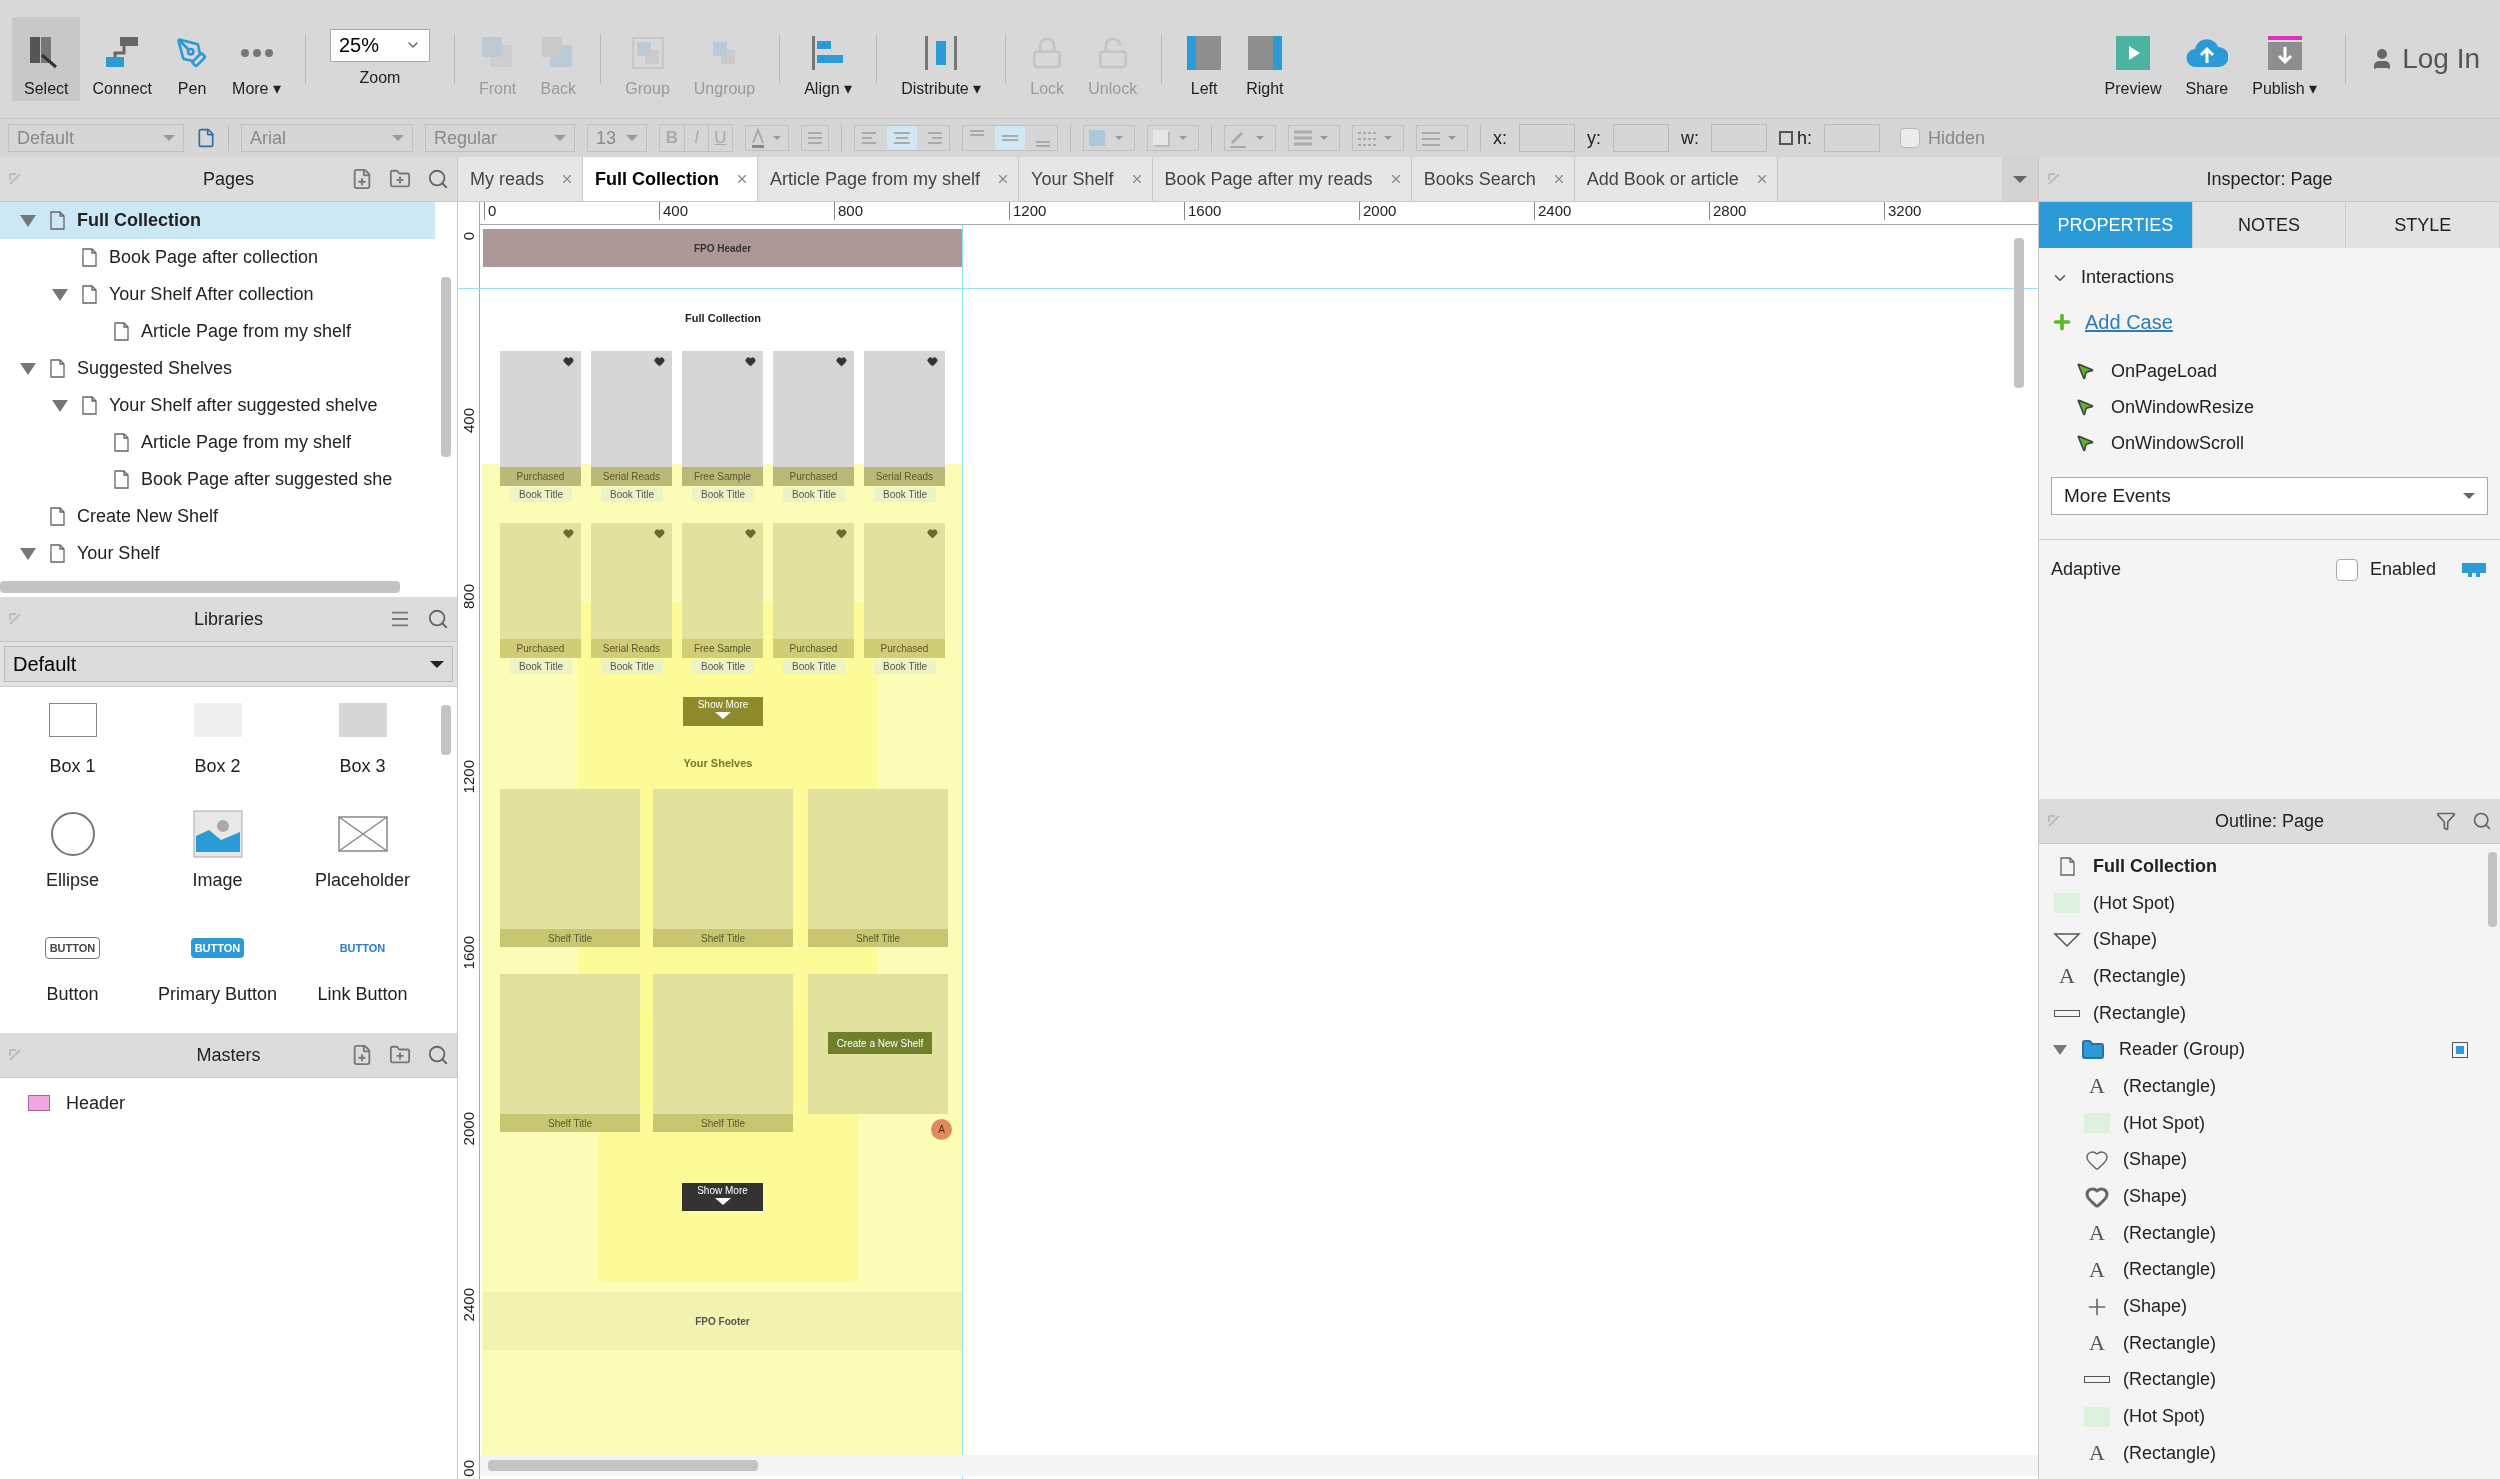  Describe the element at coordinates (1442, 138) in the screenshot. I see `arrow-style-icon` at that location.